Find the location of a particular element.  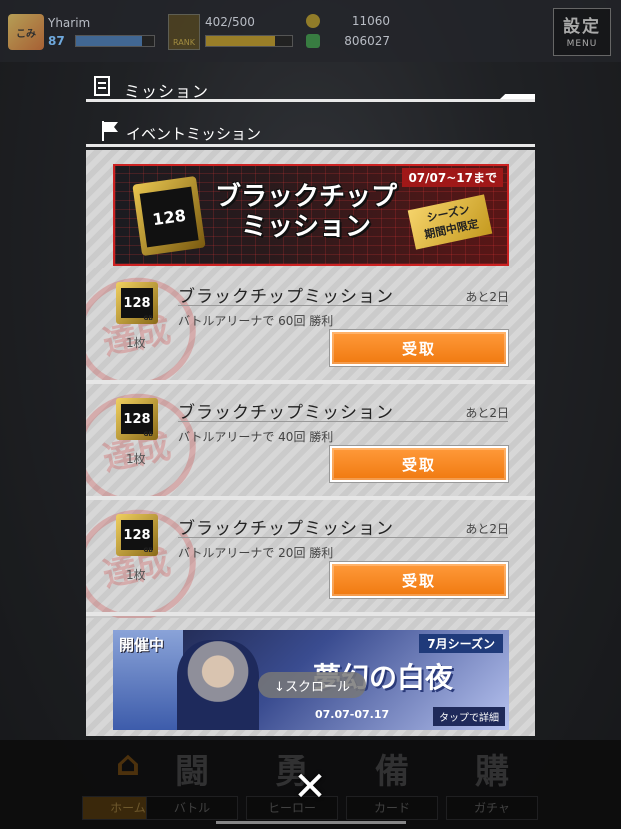

home-indicator is located at coordinates (311, 822).